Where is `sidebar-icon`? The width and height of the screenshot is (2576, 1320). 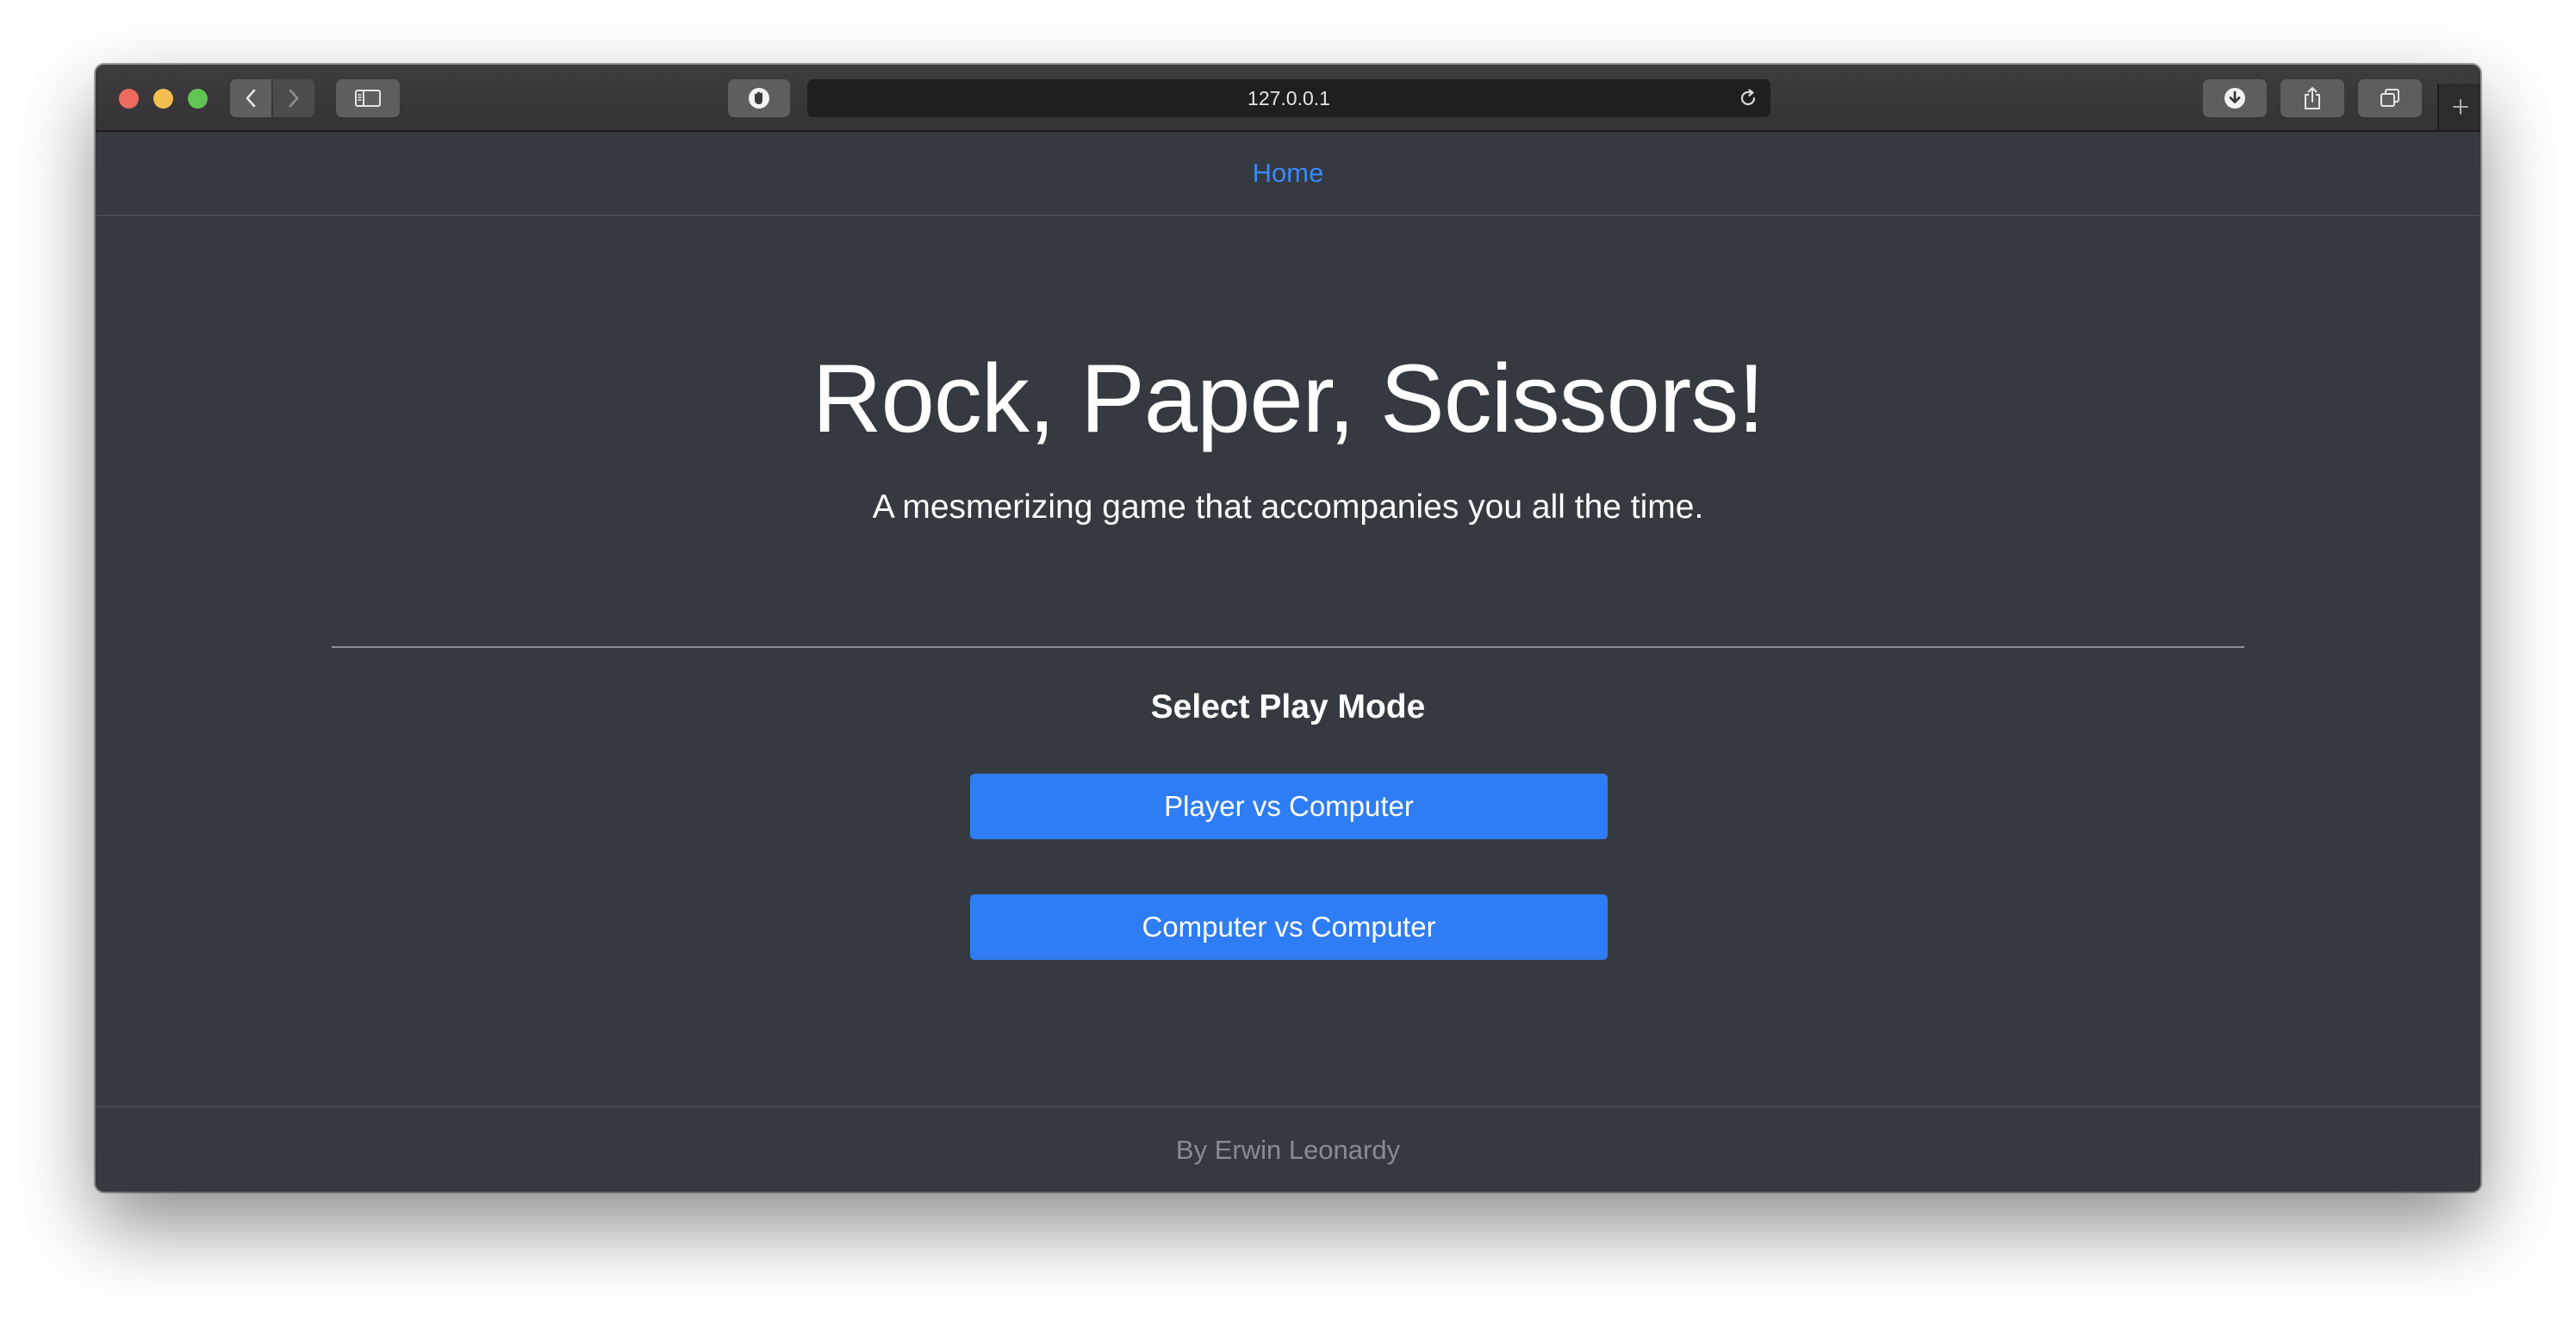 sidebar-icon is located at coordinates (368, 98).